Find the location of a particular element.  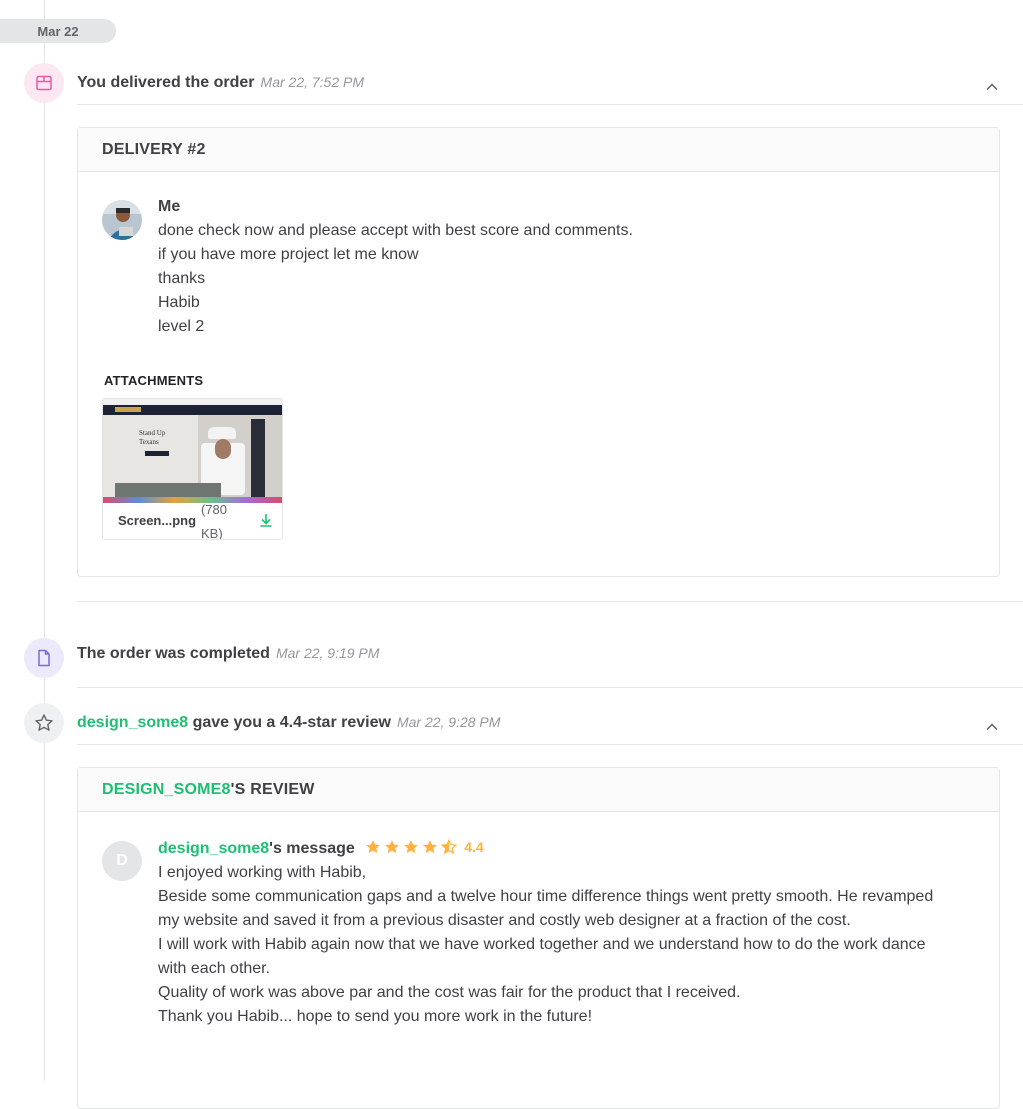

review-header-rest: 'S REVIEW is located at coordinates (272, 789).